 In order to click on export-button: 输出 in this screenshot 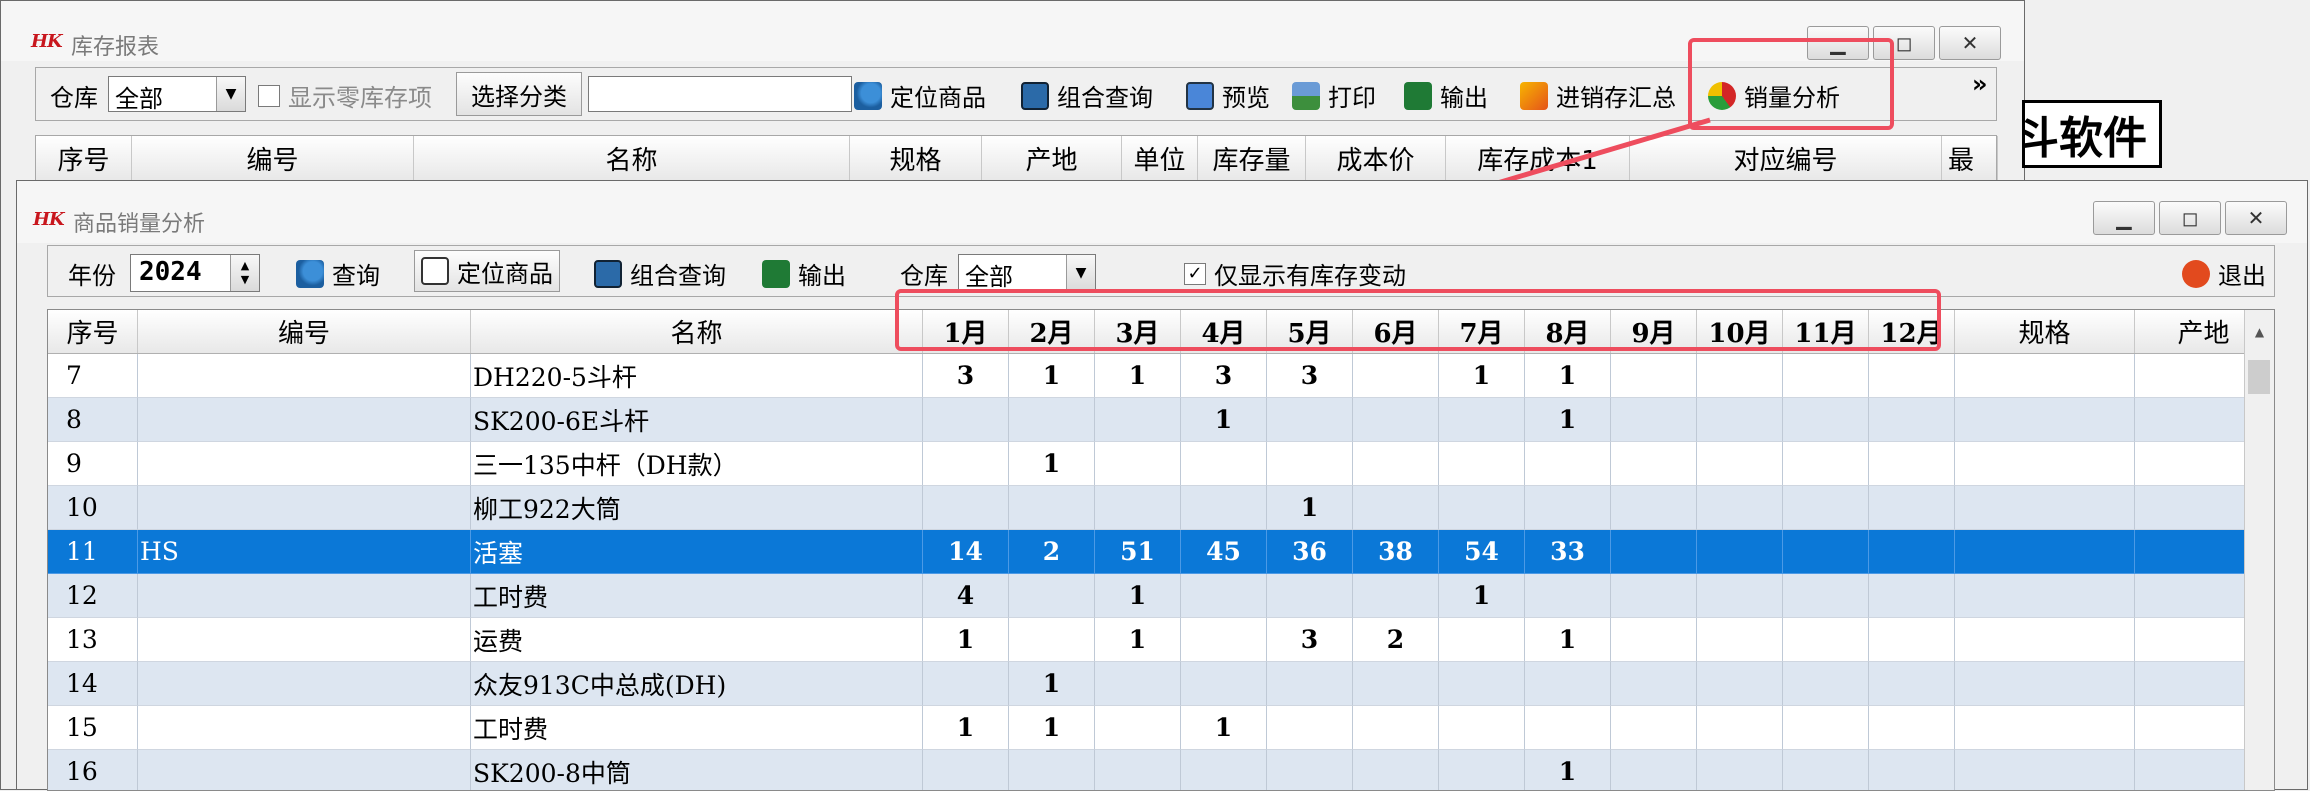, I will do `click(804, 273)`.